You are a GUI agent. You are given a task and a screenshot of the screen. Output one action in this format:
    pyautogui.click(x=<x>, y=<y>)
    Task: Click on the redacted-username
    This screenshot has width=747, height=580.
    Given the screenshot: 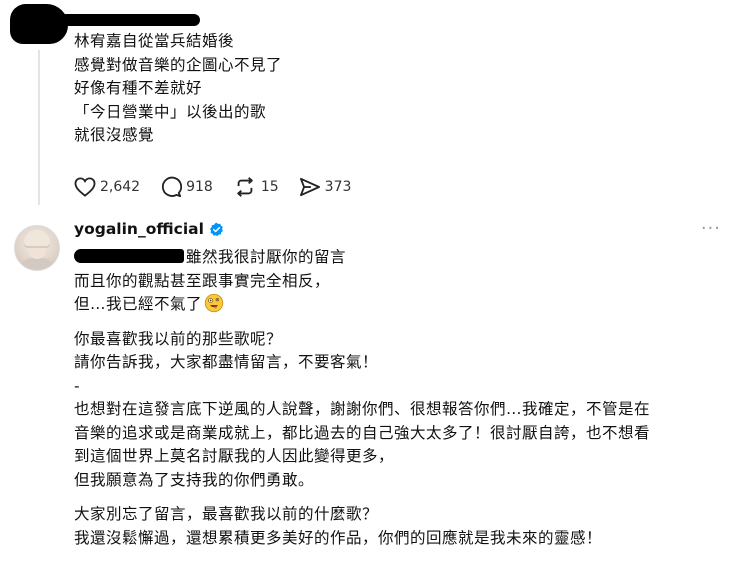 What is the action you would take?
    pyautogui.click(x=130, y=20)
    